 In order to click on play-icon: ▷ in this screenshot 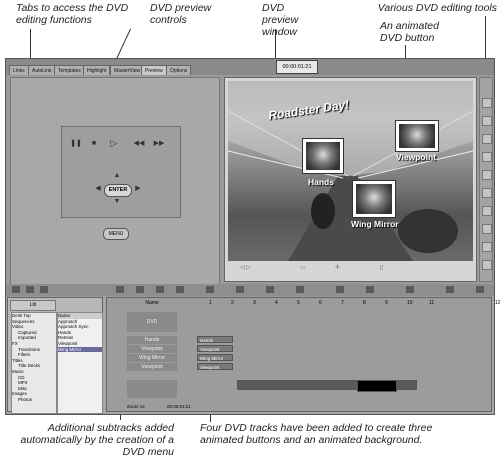, I will do `click(114, 143)`.